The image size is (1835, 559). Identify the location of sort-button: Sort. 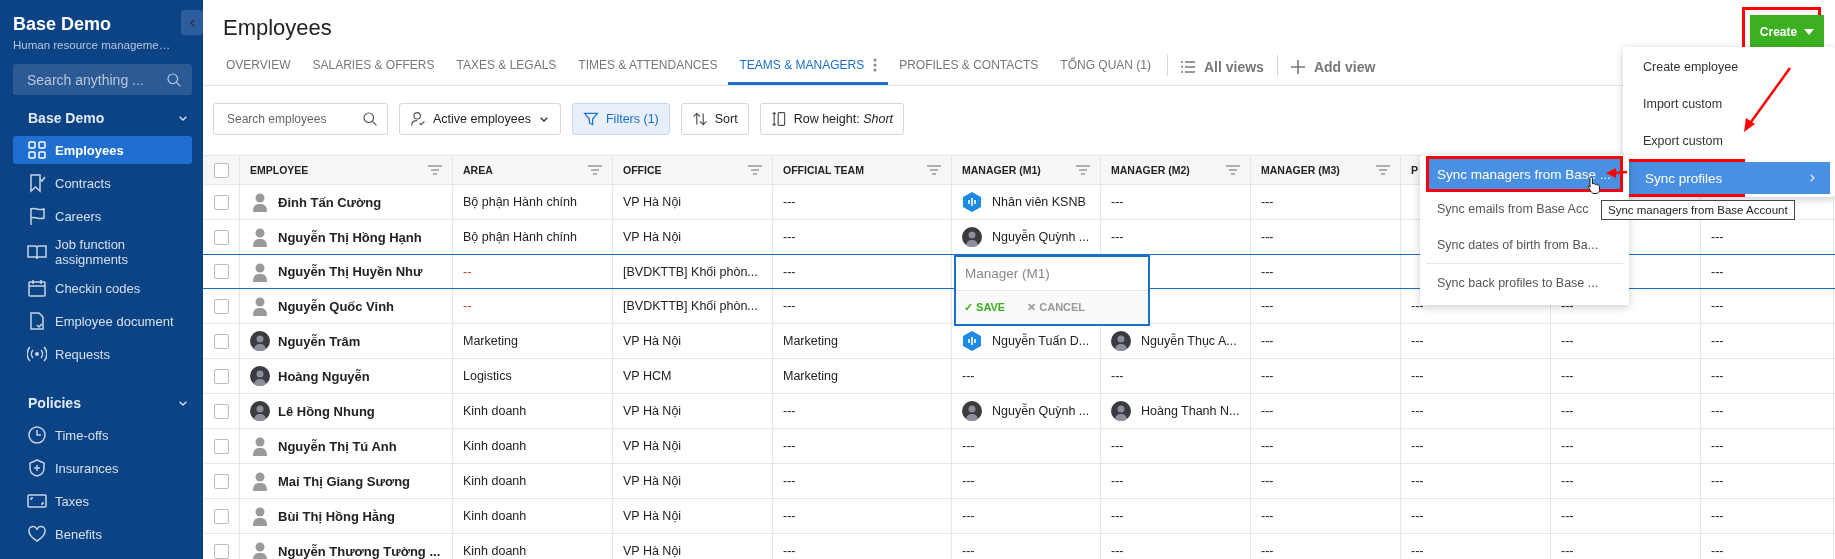
(714, 119).